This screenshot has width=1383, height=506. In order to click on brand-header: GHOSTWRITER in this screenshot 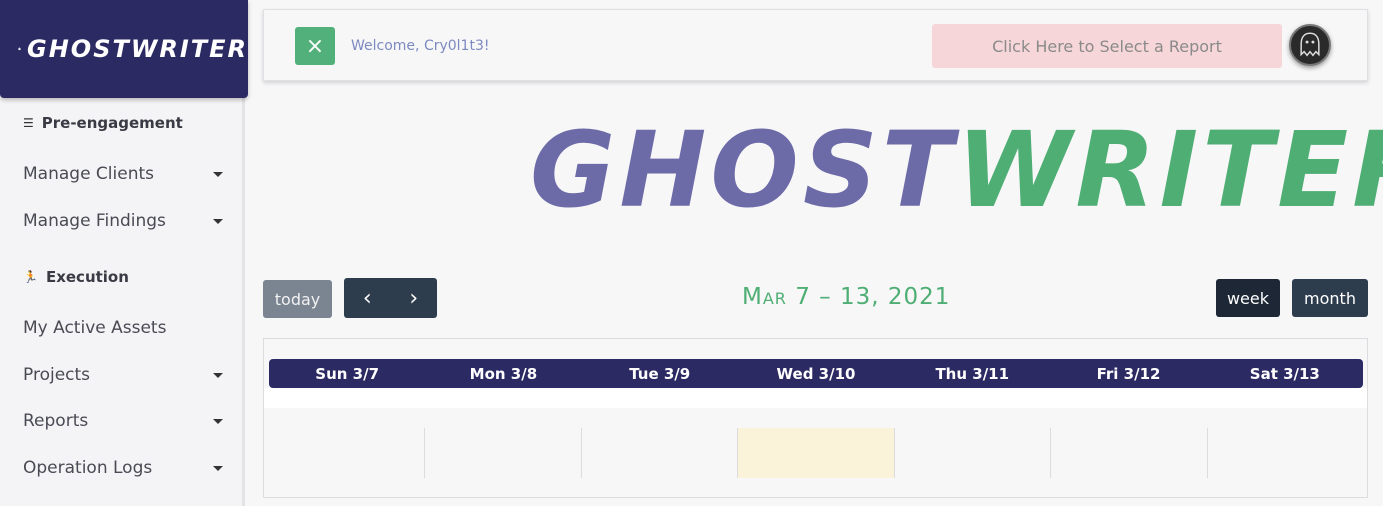, I will do `click(124, 49)`.